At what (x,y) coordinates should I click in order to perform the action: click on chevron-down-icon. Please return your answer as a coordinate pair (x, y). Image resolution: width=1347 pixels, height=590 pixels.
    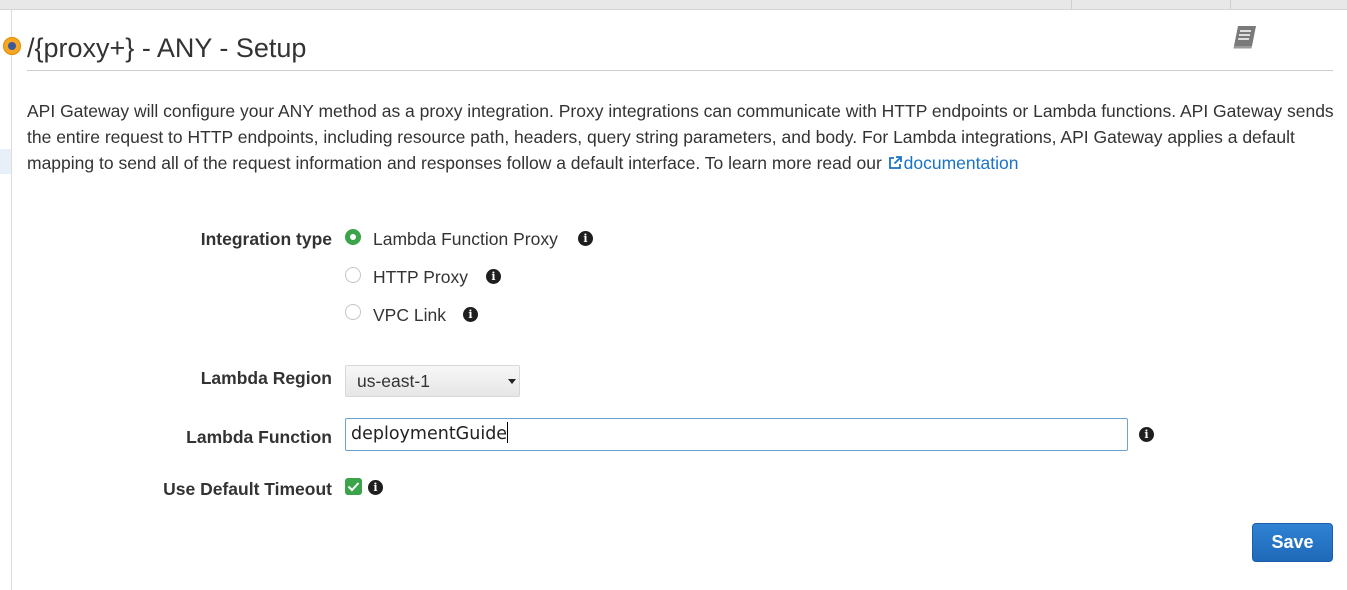
    Looking at the image, I should click on (512, 381).